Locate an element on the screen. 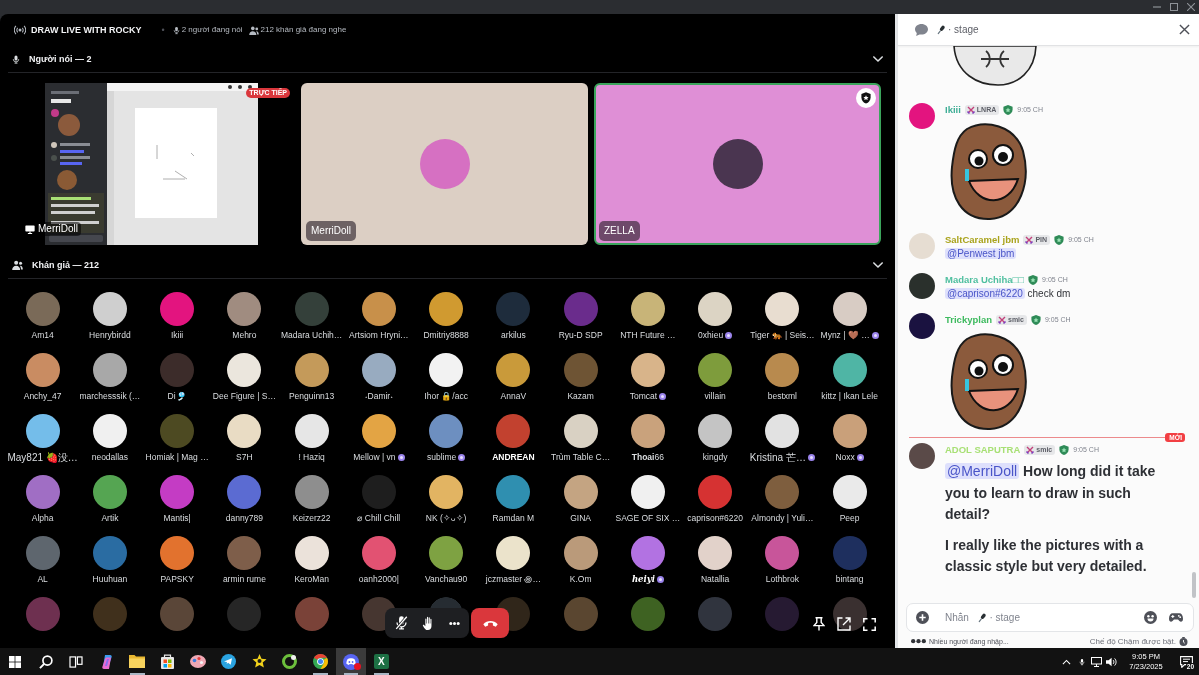  plus-icon is located at coordinates (922, 617).